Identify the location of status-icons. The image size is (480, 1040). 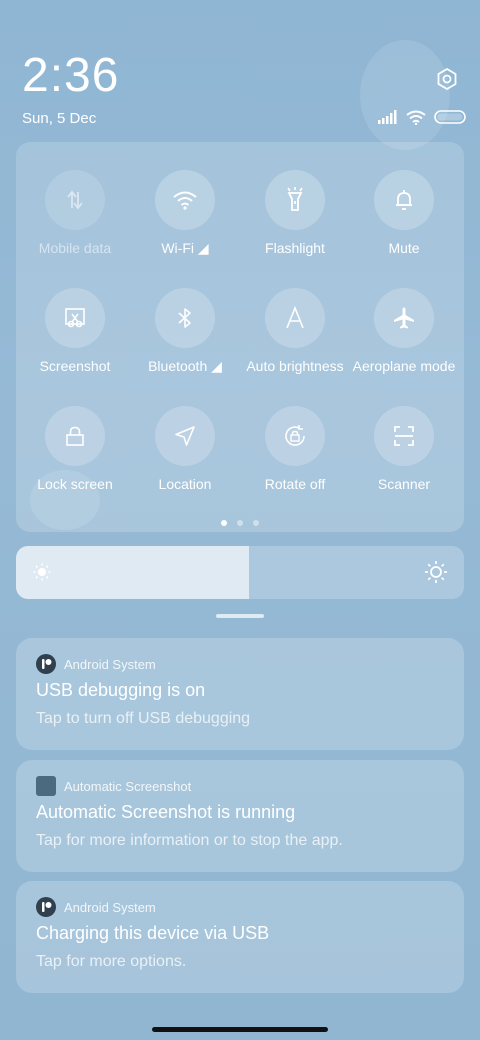
(422, 117).